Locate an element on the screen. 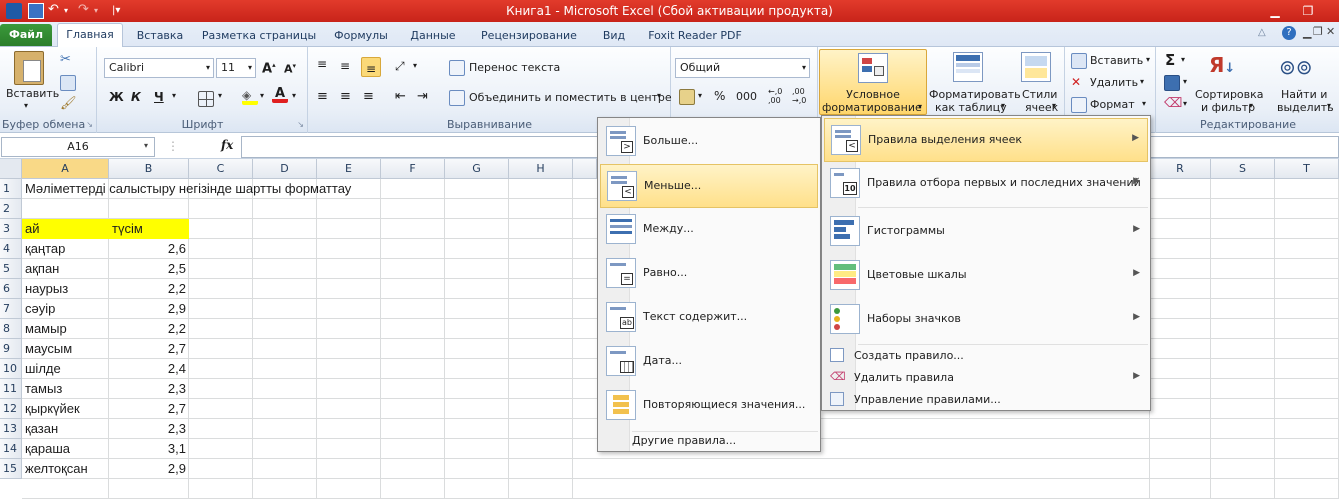 The image size is (1339, 499). format-as-table-label-2: как таблицу is located at coordinates (971, 107).